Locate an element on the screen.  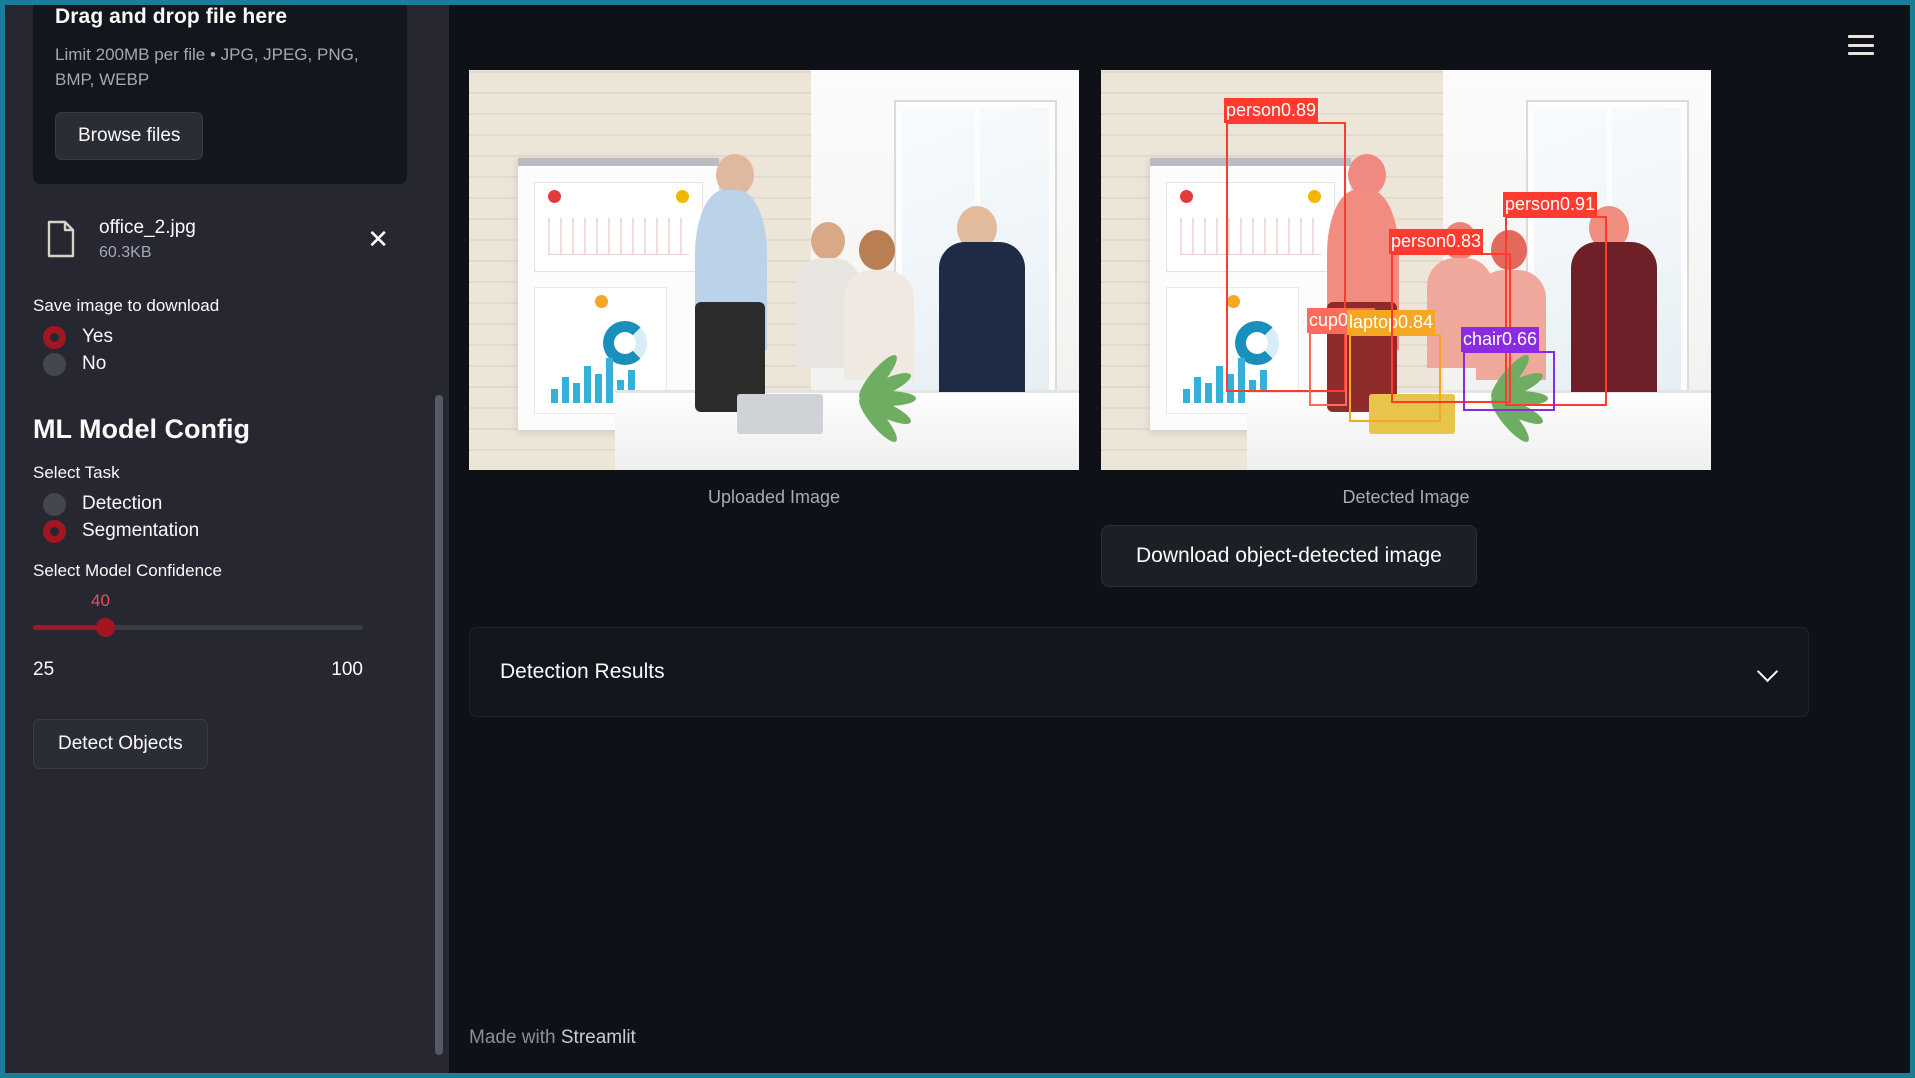
select-task-label: Select Task is located at coordinates (76, 472).